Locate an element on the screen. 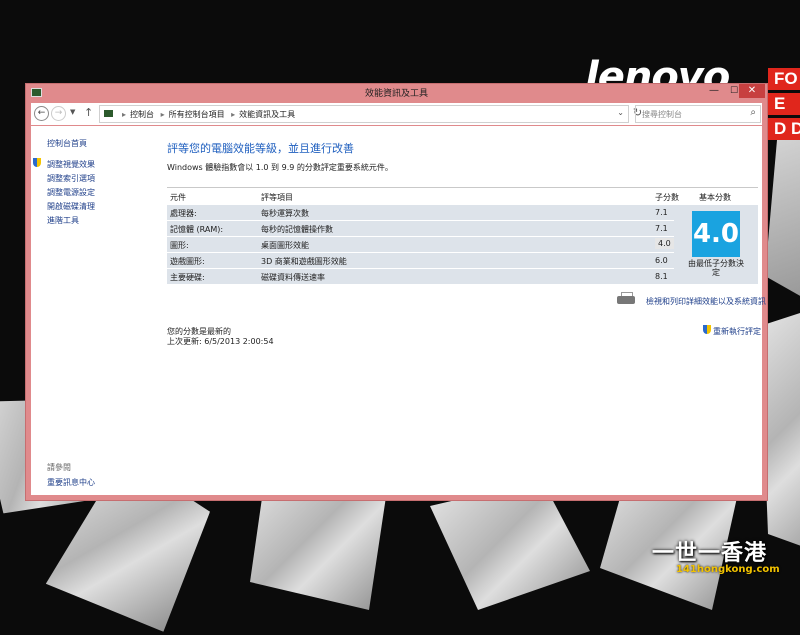 This screenshot has width=800, height=635. component-name: 圖形: is located at coordinates (179, 245).